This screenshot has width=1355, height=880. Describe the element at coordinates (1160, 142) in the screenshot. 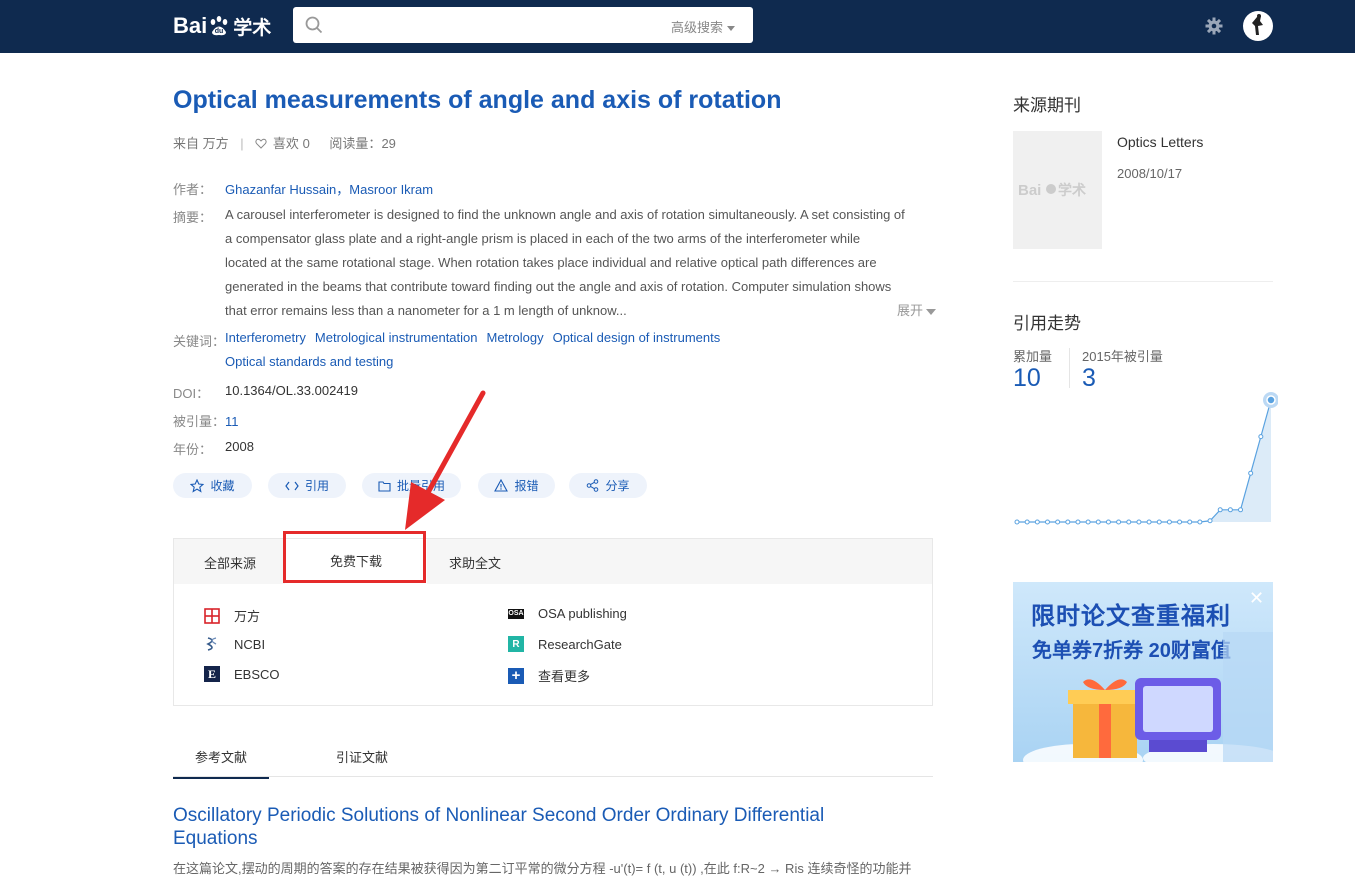

I see `journal-name: Optics Letters` at that location.